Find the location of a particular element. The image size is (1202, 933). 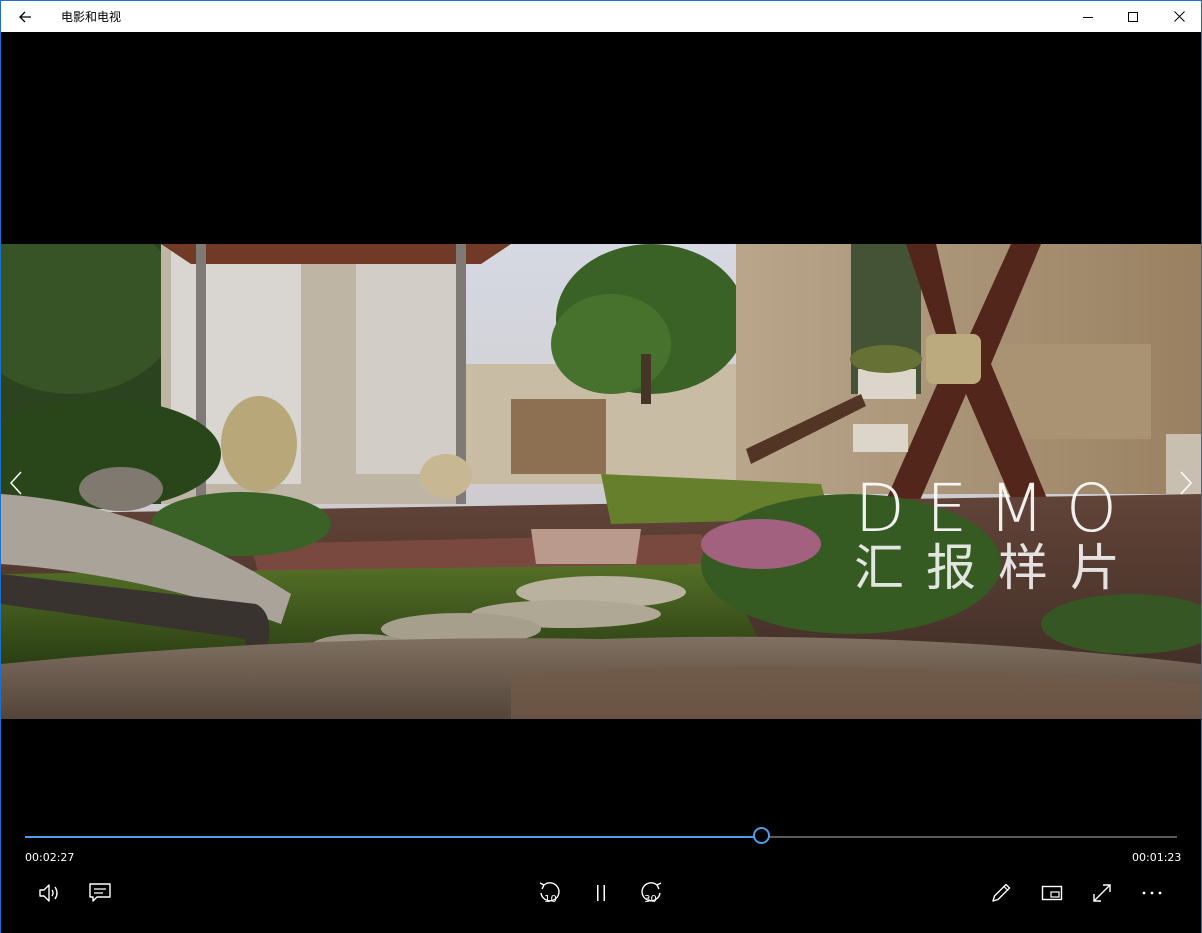

close-icon is located at coordinates (1179, 16).